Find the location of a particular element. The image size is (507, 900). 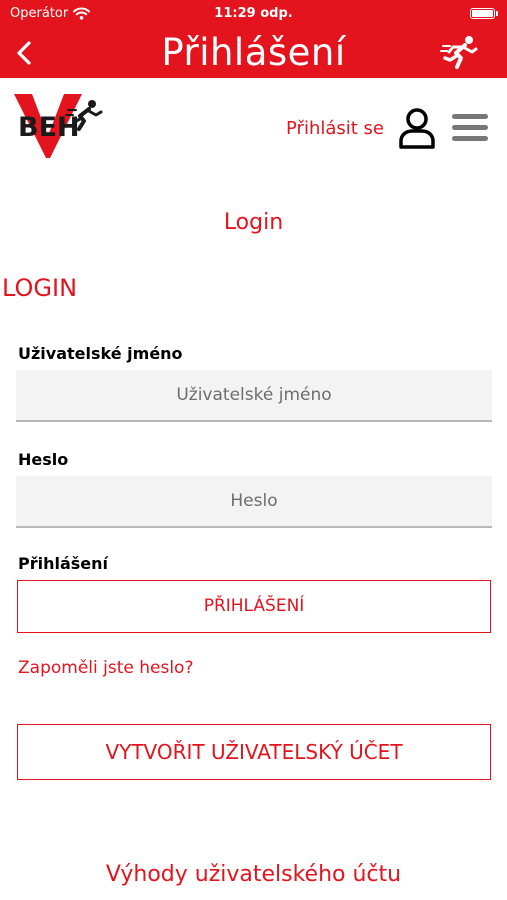

password-input is located at coordinates (254, 502).